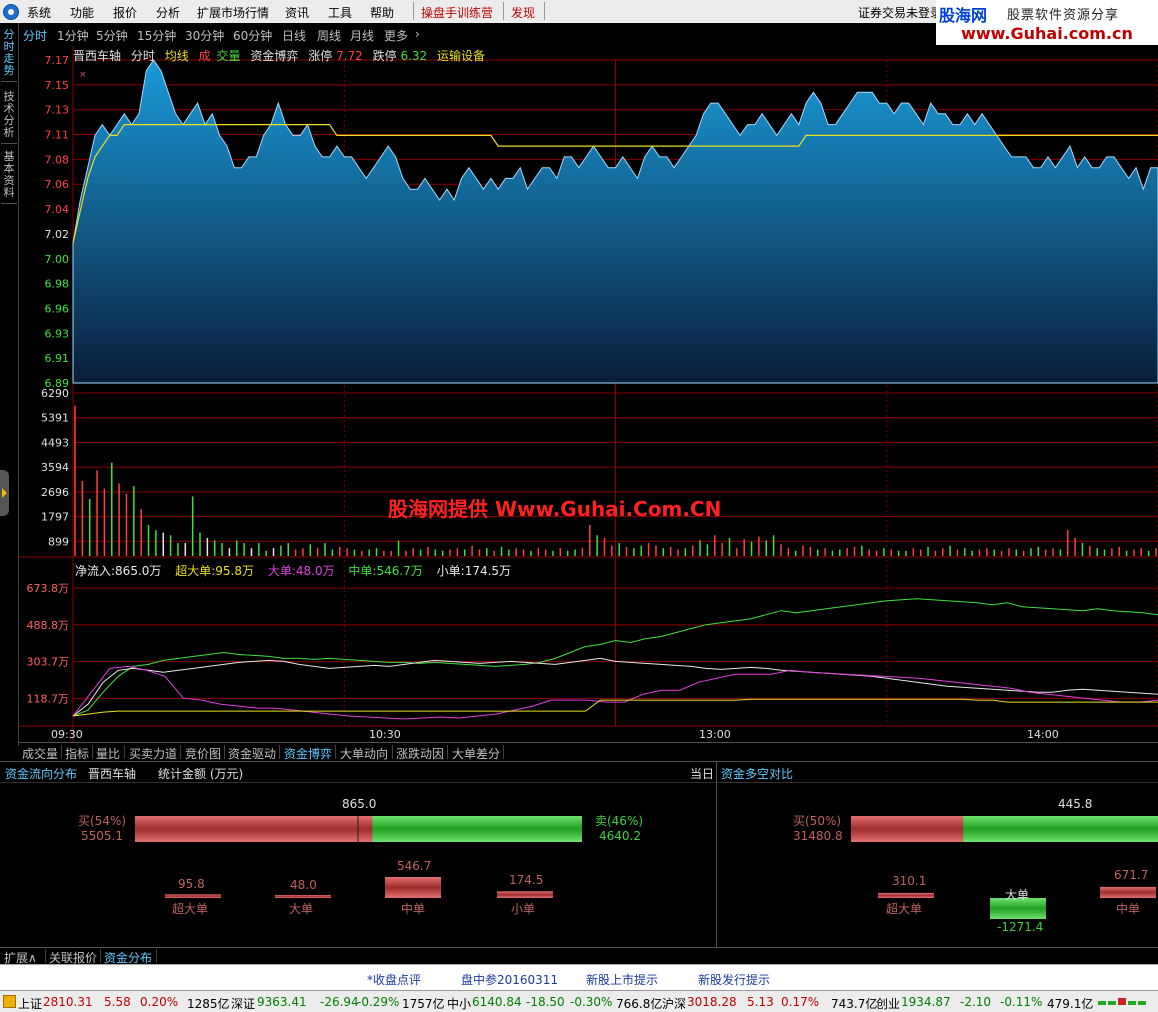 This screenshot has height=1012, width=1158. Describe the element at coordinates (228, 56) in the screenshot. I see `volume-label-b: 交量` at that location.